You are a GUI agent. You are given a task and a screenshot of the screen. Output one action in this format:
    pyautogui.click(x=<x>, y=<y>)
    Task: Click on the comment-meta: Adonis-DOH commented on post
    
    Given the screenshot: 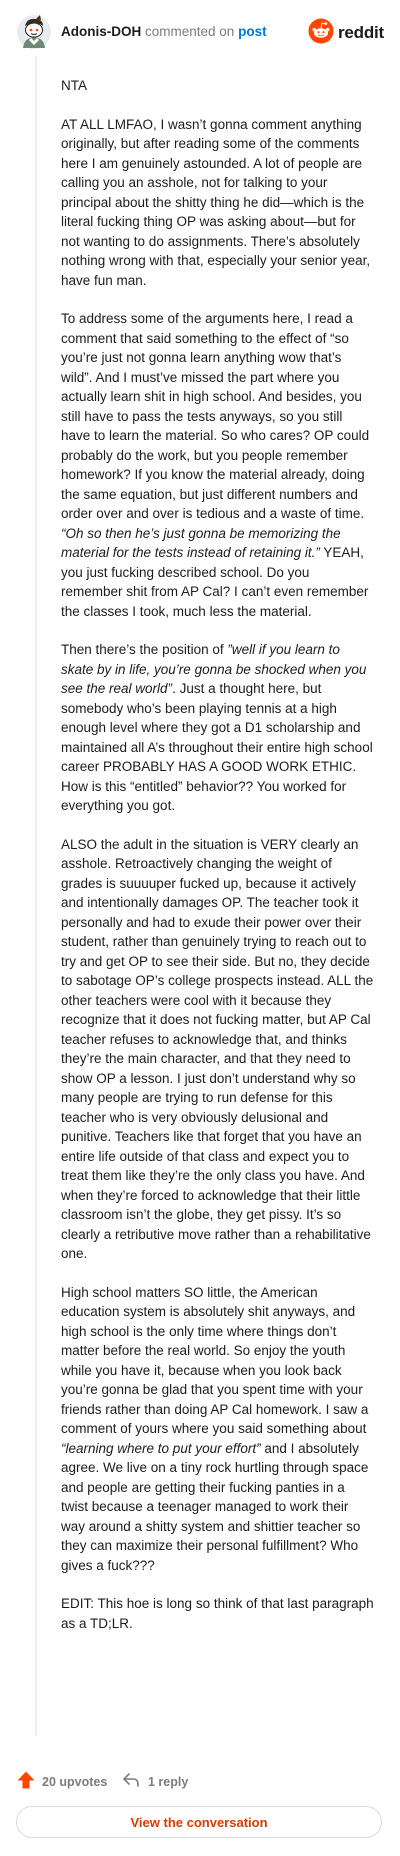 What is the action you would take?
    pyautogui.click(x=164, y=32)
    